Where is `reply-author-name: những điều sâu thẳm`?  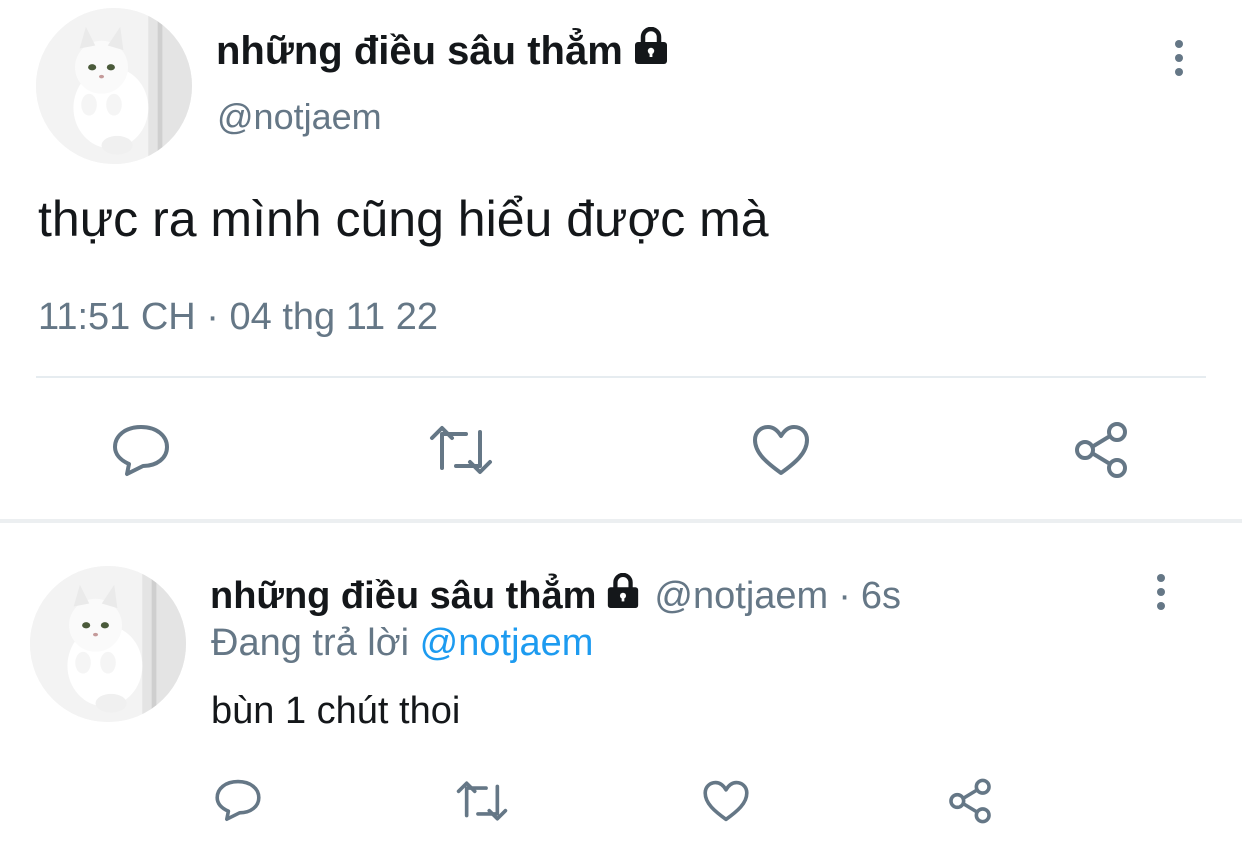 reply-author-name: những điều sâu thẳm is located at coordinates (432, 595).